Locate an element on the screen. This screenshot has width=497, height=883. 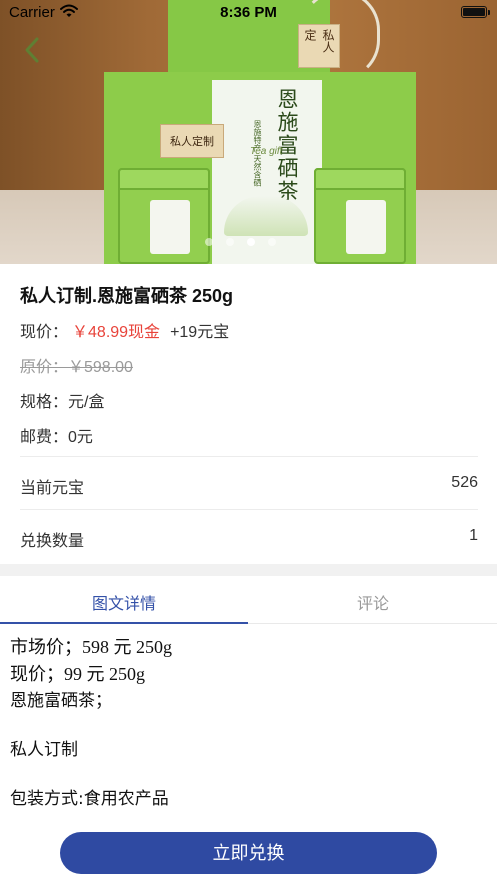
spec-row: 规格：元/盒 is located at coordinates (62, 400).